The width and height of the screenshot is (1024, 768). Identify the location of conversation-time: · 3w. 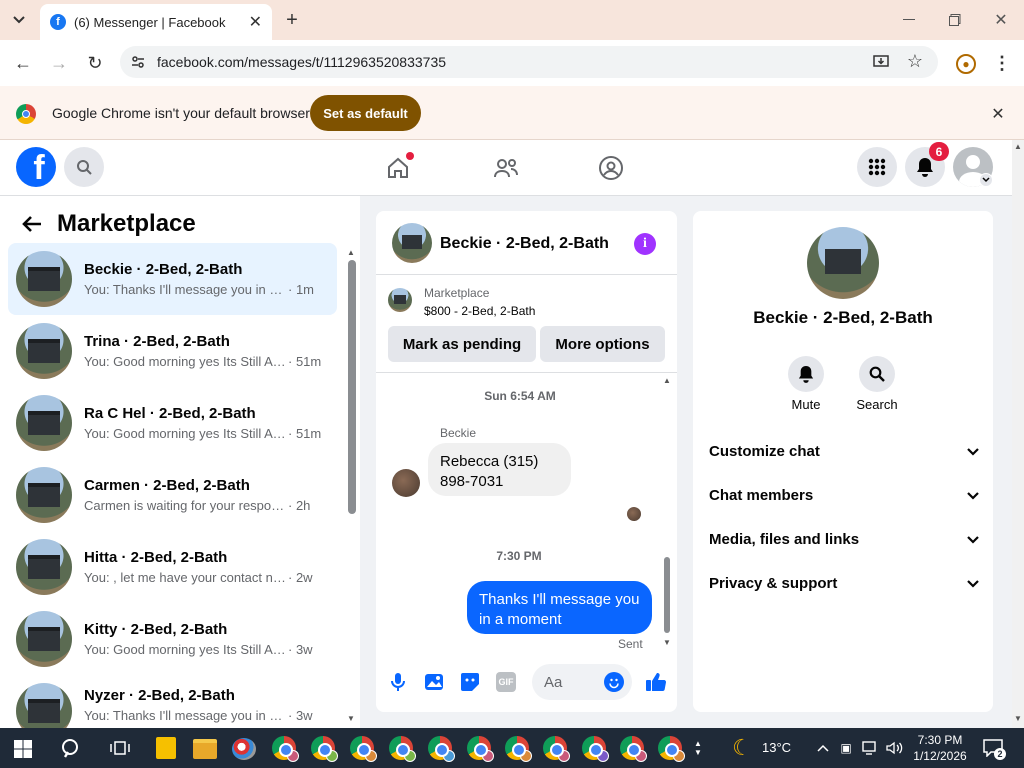
(300, 649).